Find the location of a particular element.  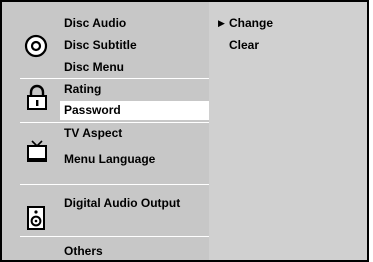

disc-icon is located at coordinates (36, 48).